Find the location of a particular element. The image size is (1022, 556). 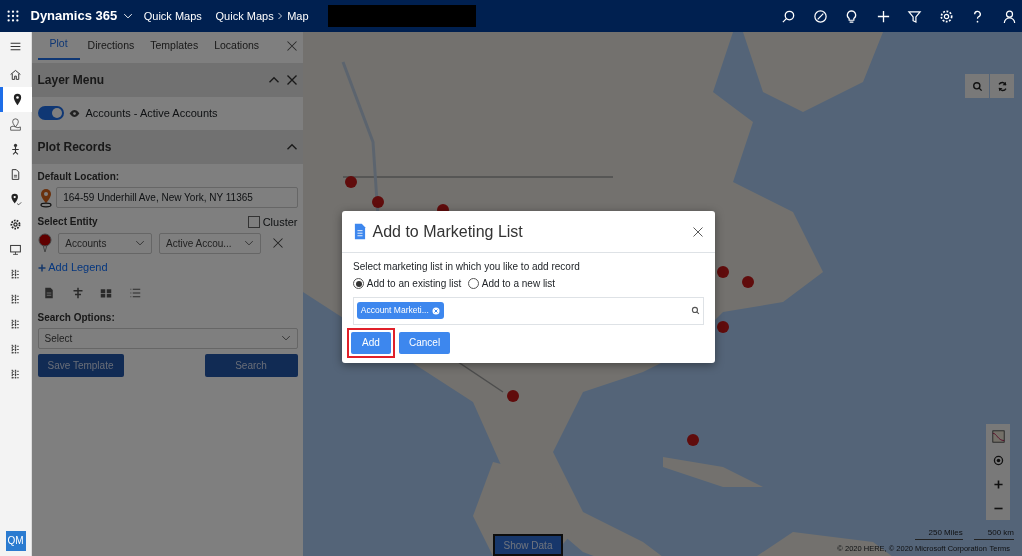

monitor-icon is located at coordinates (15, 249).